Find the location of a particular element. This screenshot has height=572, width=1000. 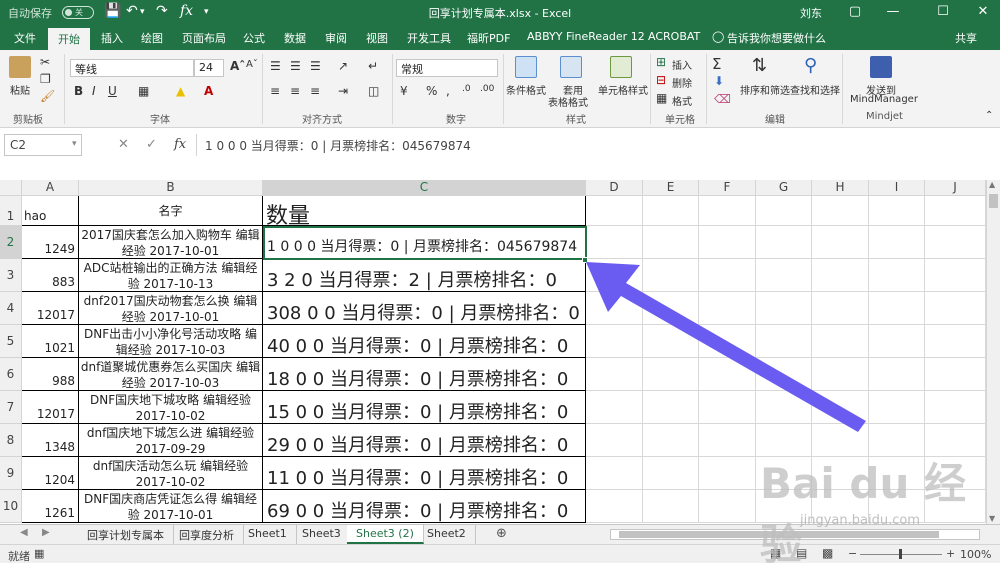

close-icon: ✕ is located at coordinates (983, 12).